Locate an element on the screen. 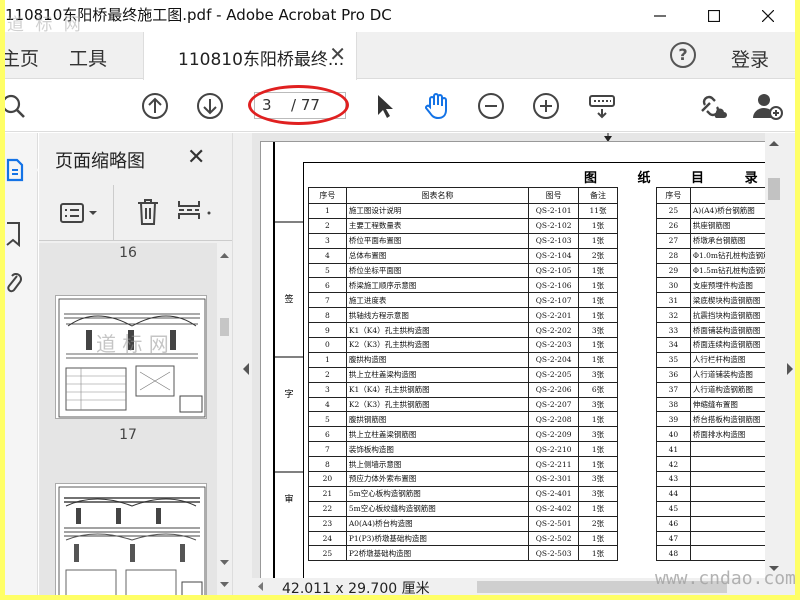  table-cell: 24 is located at coordinates (327, 538).